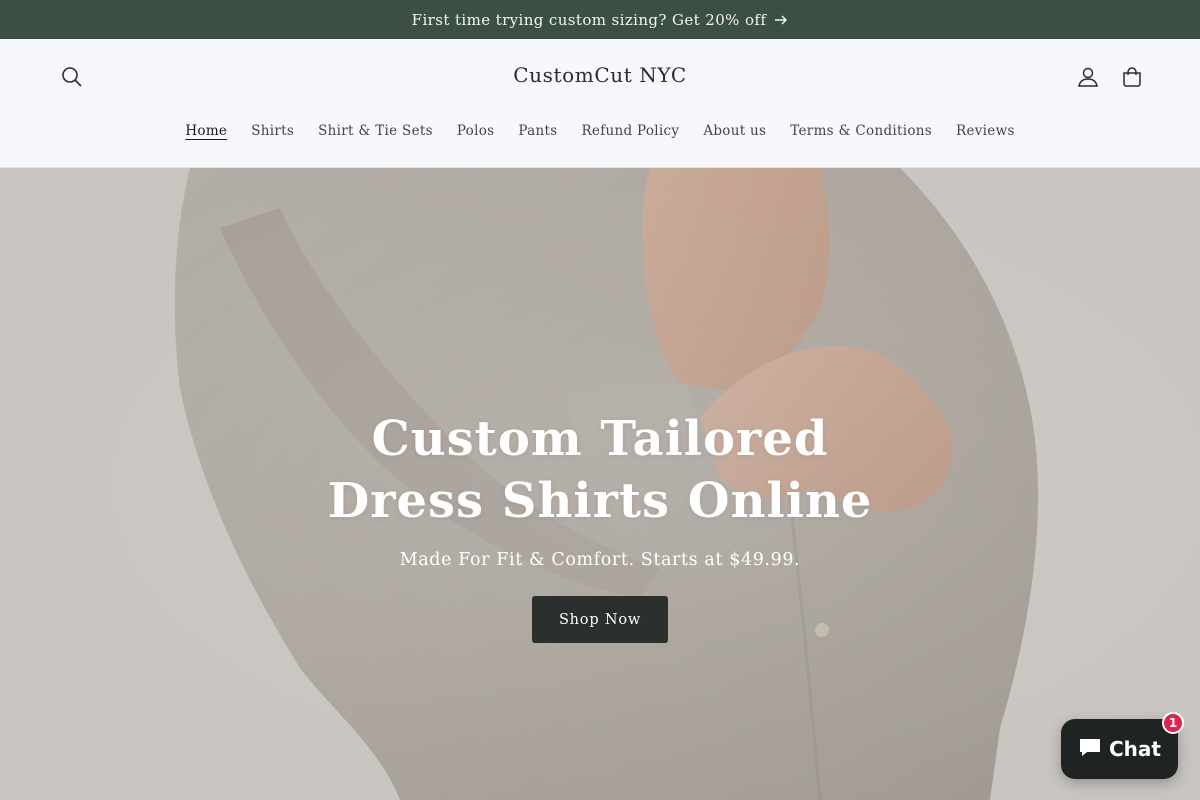  Describe the element at coordinates (1090, 749) in the screenshot. I see `chat-bubble-icon` at that location.